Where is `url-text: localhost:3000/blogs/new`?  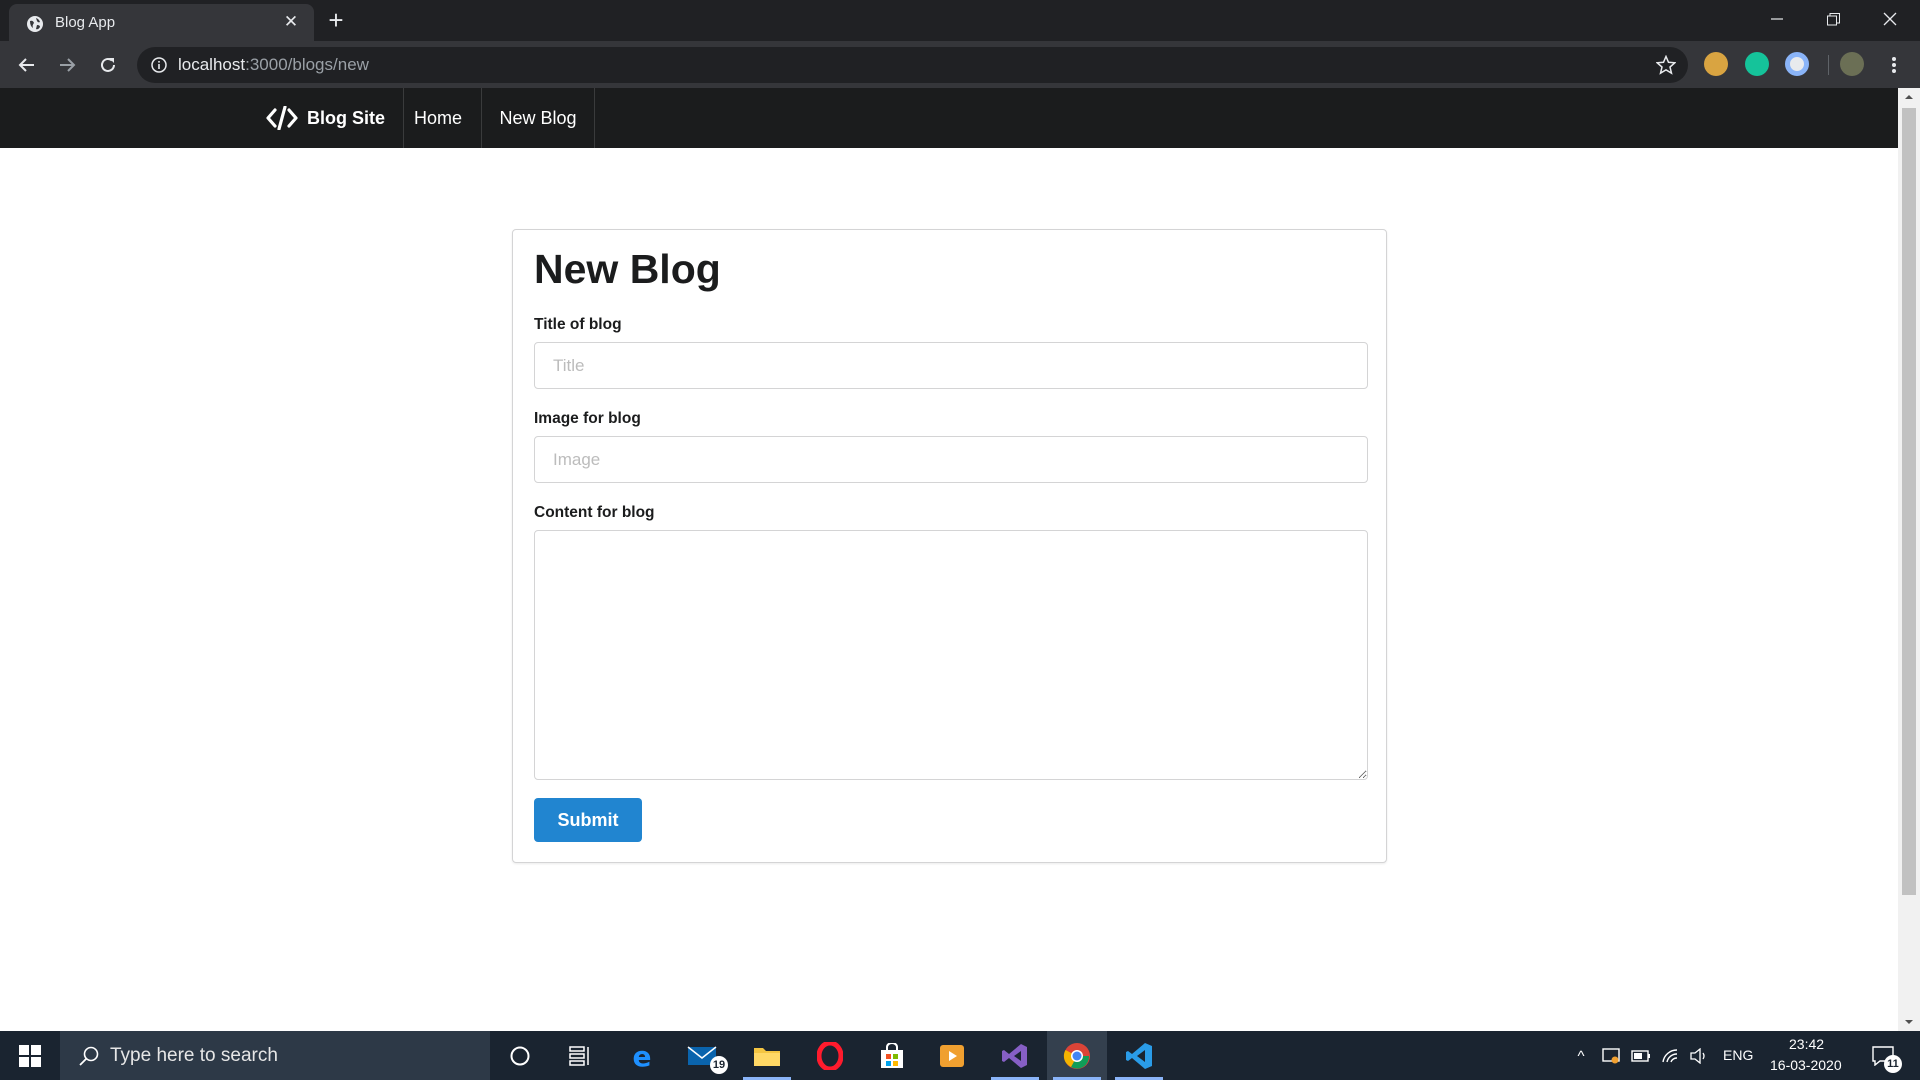 url-text: localhost:3000/blogs/new is located at coordinates (273, 65).